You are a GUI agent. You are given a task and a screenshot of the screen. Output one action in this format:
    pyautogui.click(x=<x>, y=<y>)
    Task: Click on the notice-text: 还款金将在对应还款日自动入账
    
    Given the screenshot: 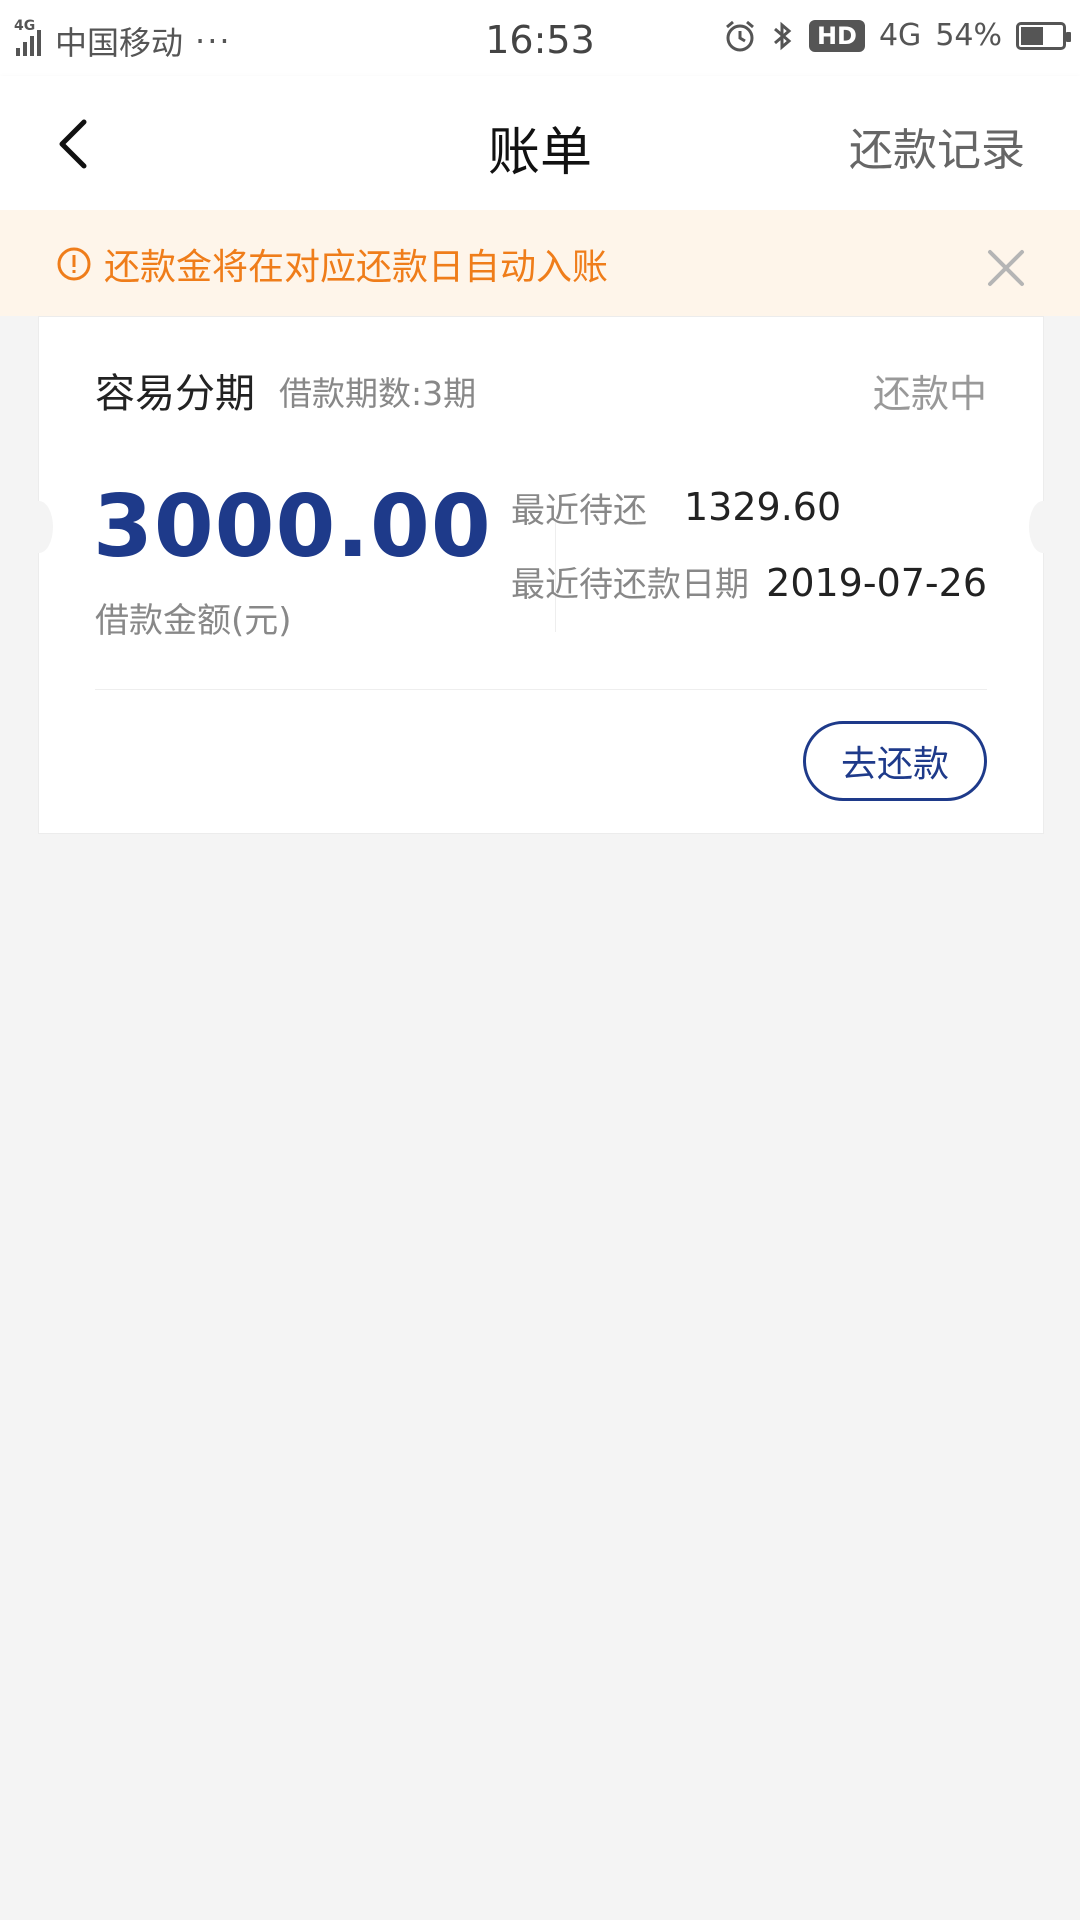 What is the action you would take?
    pyautogui.click(x=356, y=267)
    